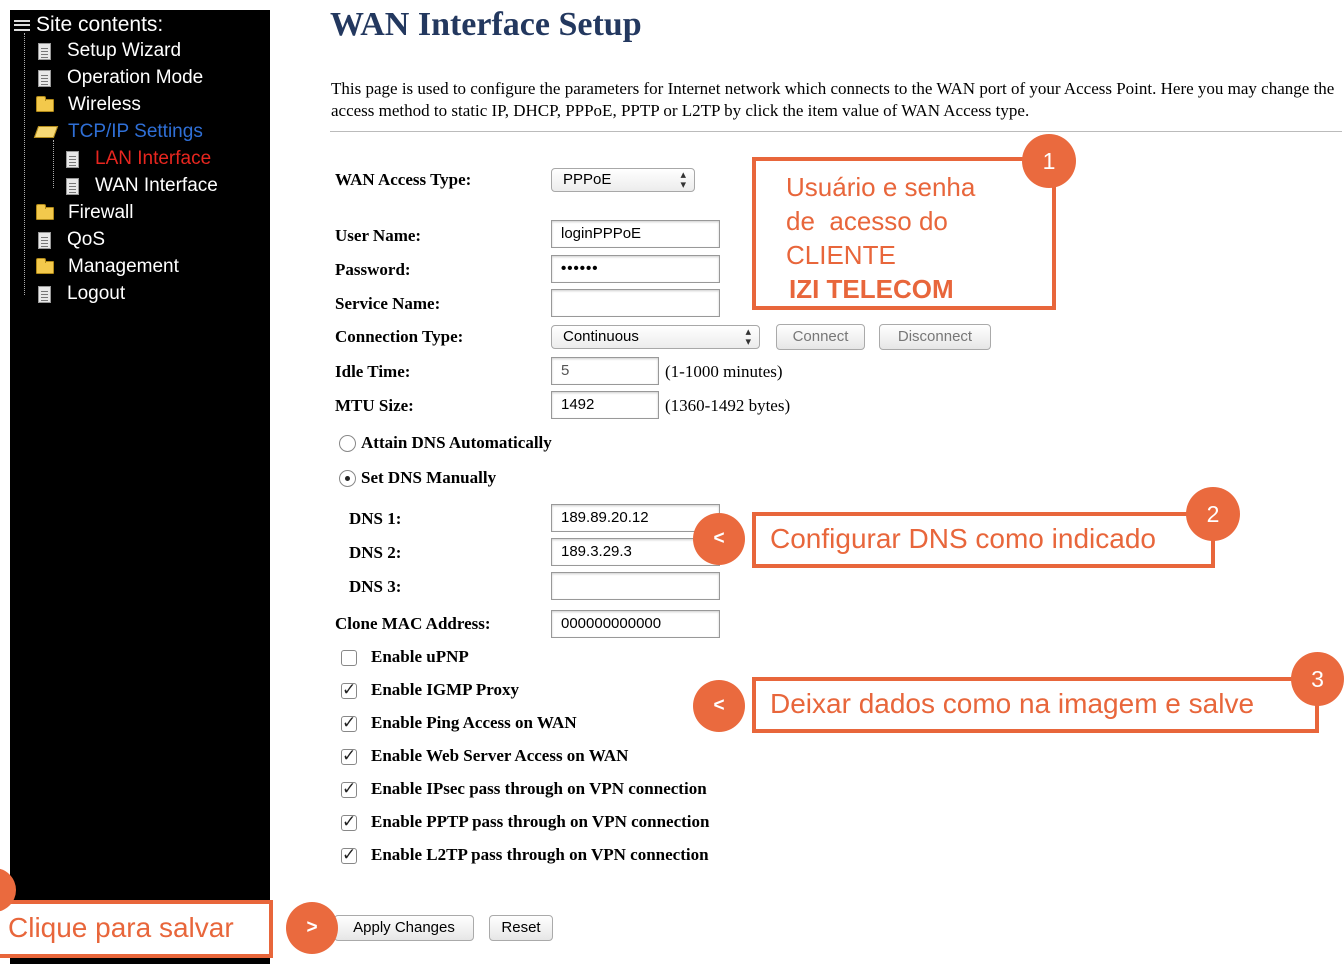  Describe the element at coordinates (724, 371) in the screenshot. I see `idle-time-hint: (1-1000 minutes)` at that location.